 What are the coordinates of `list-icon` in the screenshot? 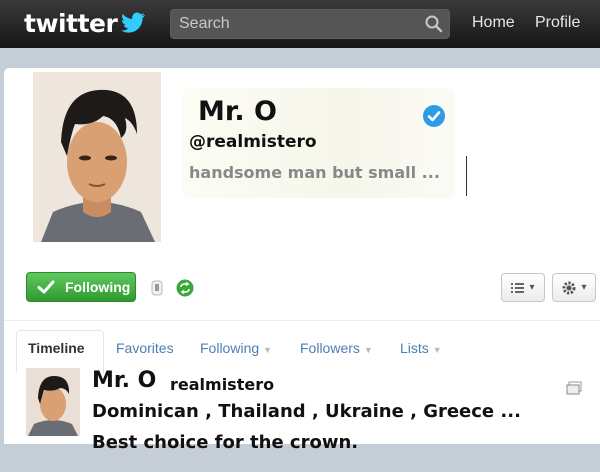 It's located at (518, 287).